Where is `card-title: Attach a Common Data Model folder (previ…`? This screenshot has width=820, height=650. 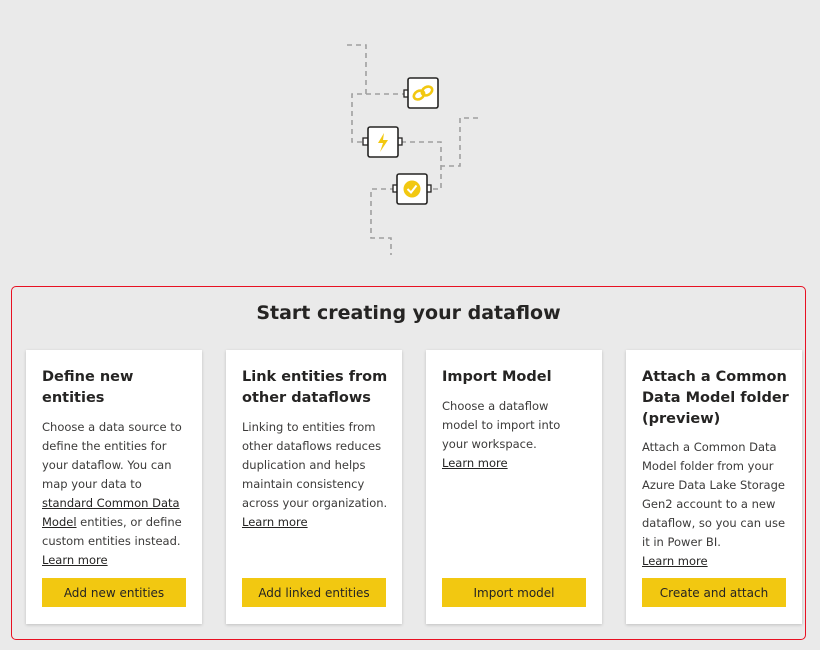 card-title: Attach a Common Data Model folder (previ… is located at coordinates (715, 398).